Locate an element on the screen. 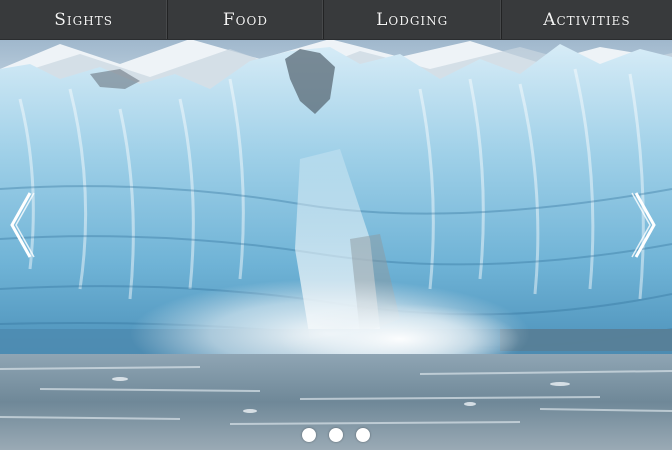  previous-slide-button is located at coordinates (21, 225).